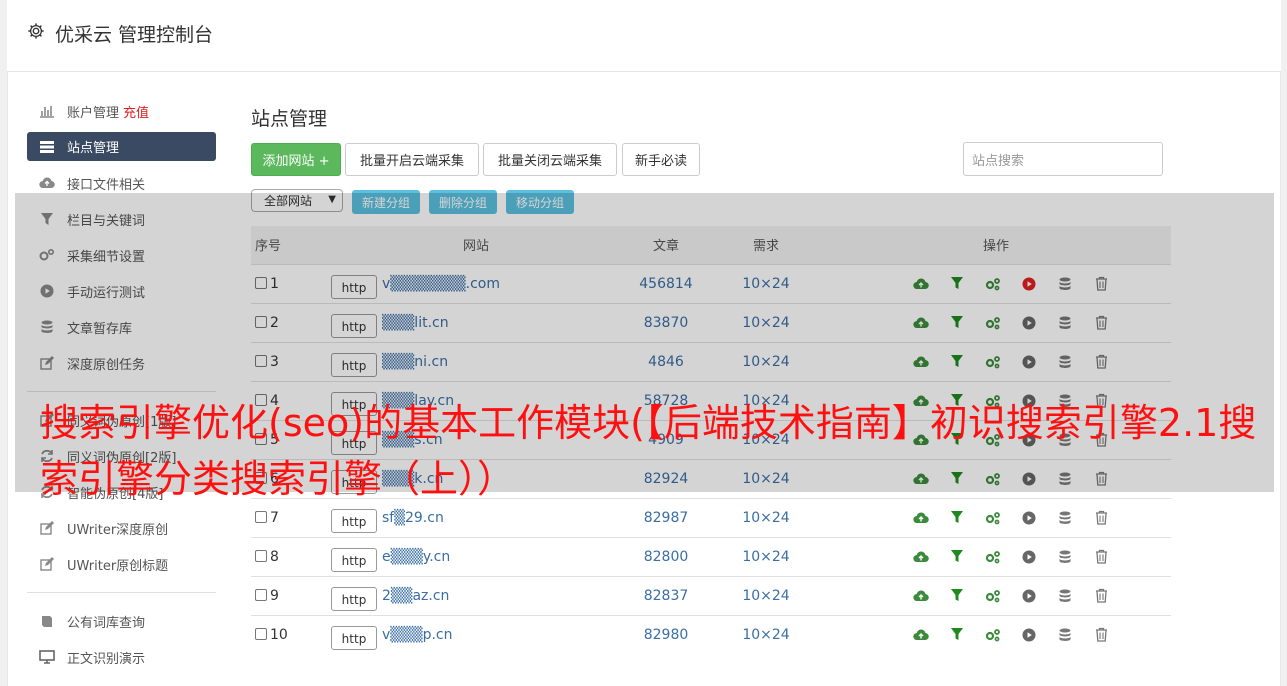  What do you see at coordinates (121, 219) in the screenshot?
I see `sidebar-item-columns-keywords: 栏目与关键词` at bounding box center [121, 219].